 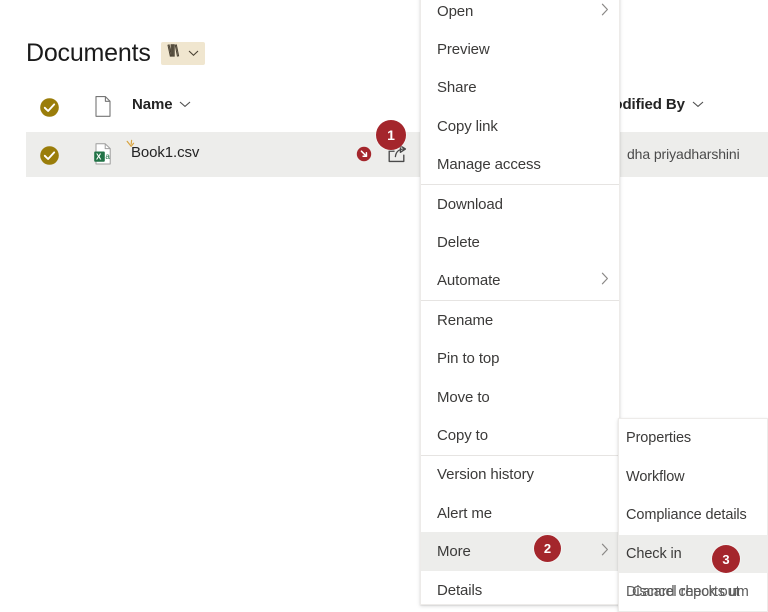 I want to click on menu-item-open: Open, so click(x=520, y=15).